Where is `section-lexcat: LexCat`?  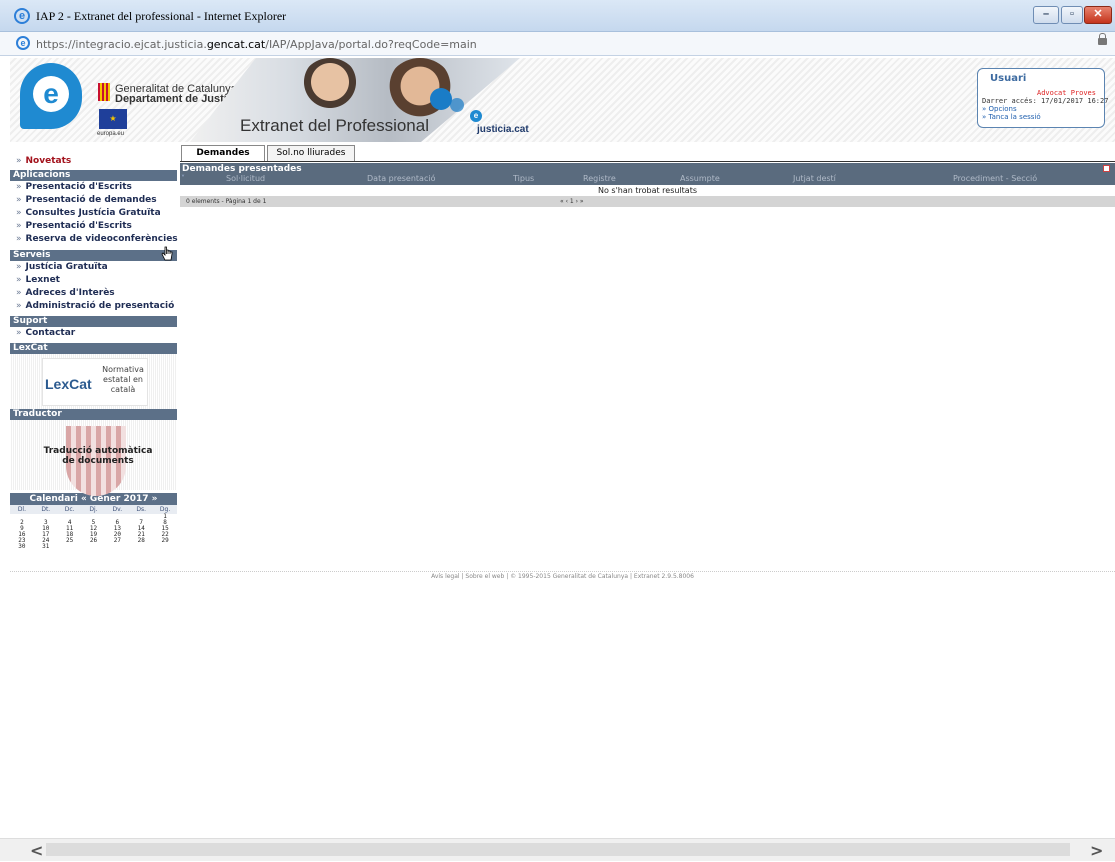 section-lexcat: LexCat is located at coordinates (93, 348).